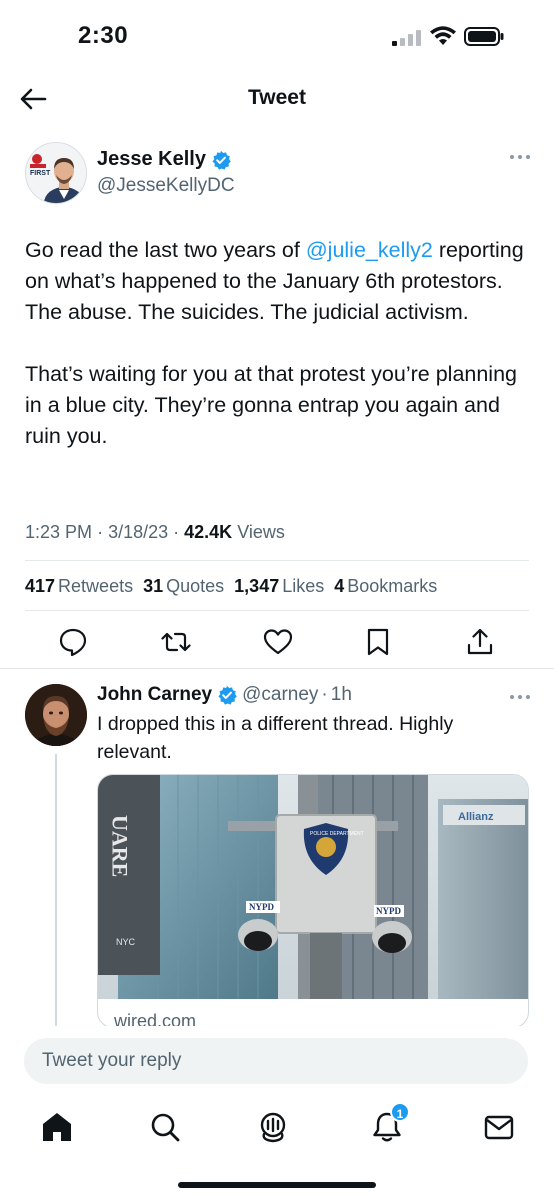 The height and width of the screenshot is (1200, 554). I want to click on notifications-tab: 1, so click(390, 1123).